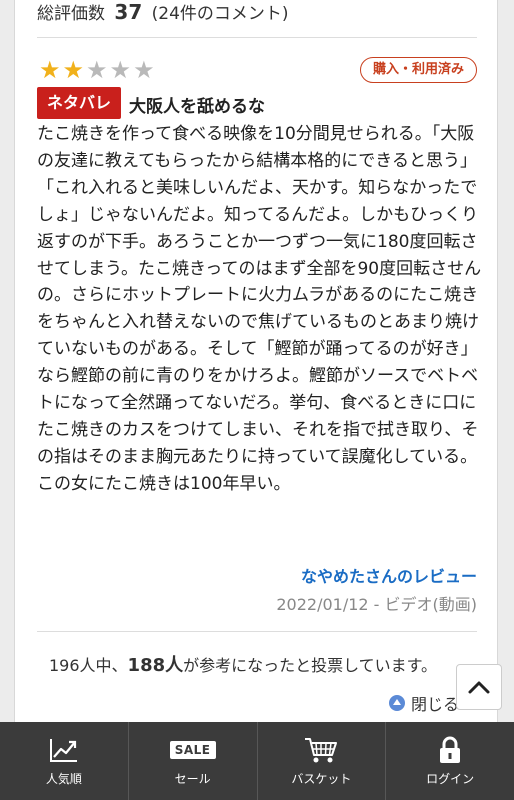 The height and width of the screenshot is (800, 514). What do you see at coordinates (450, 749) in the screenshot?
I see `padlock-icon` at bounding box center [450, 749].